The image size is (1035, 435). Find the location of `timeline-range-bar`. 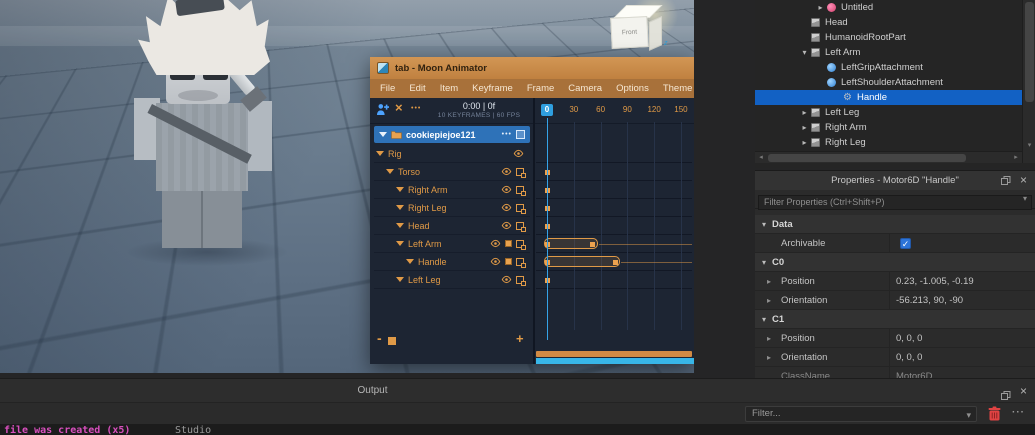

timeline-range-bar is located at coordinates (615, 361).